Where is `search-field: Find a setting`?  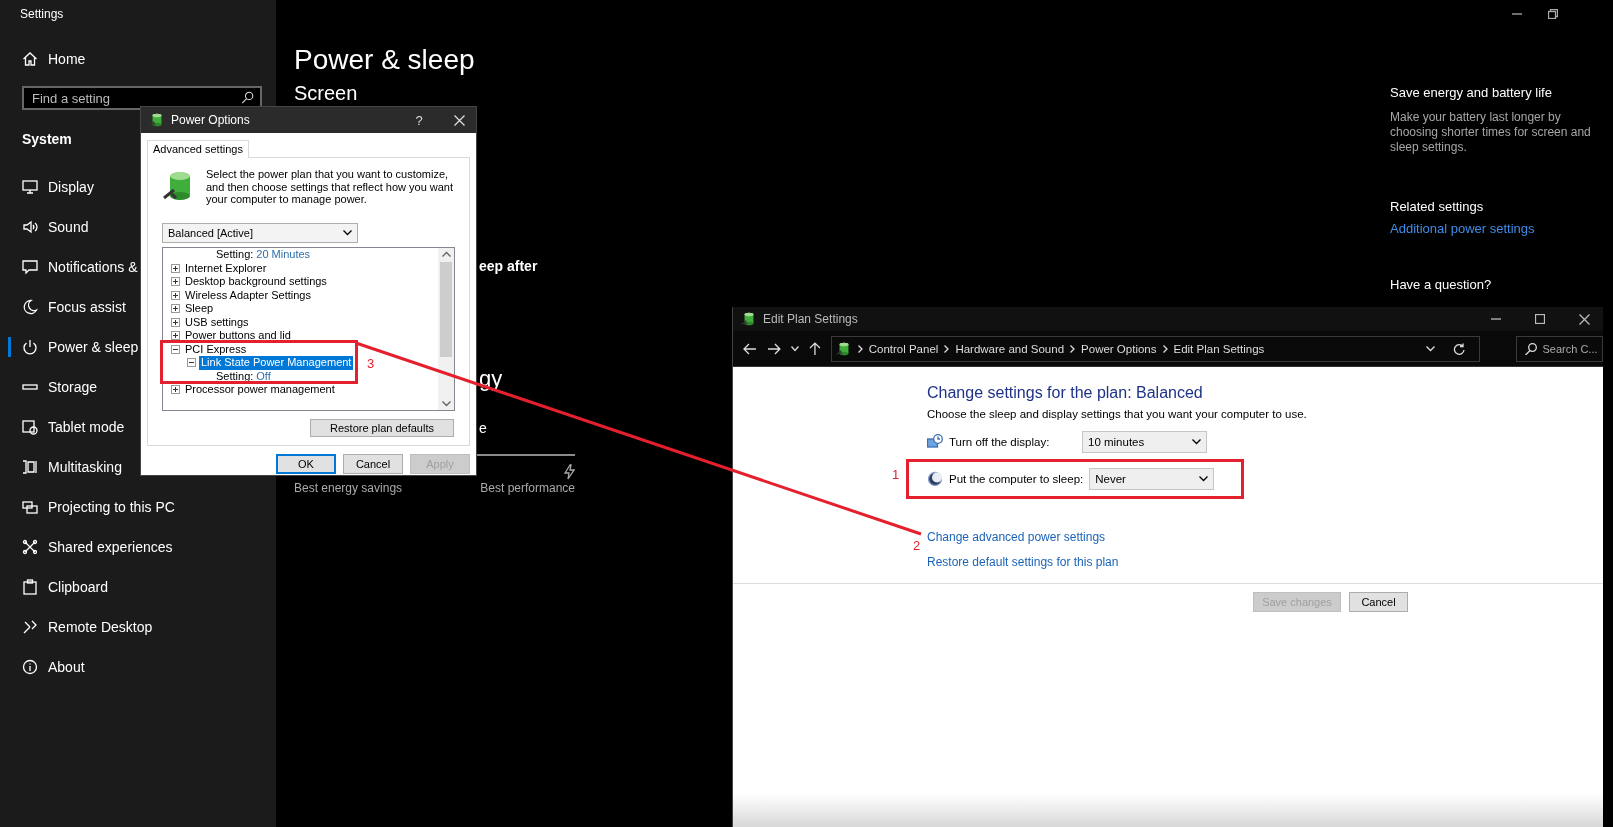
search-field: Find a setting is located at coordinates (142, 98).